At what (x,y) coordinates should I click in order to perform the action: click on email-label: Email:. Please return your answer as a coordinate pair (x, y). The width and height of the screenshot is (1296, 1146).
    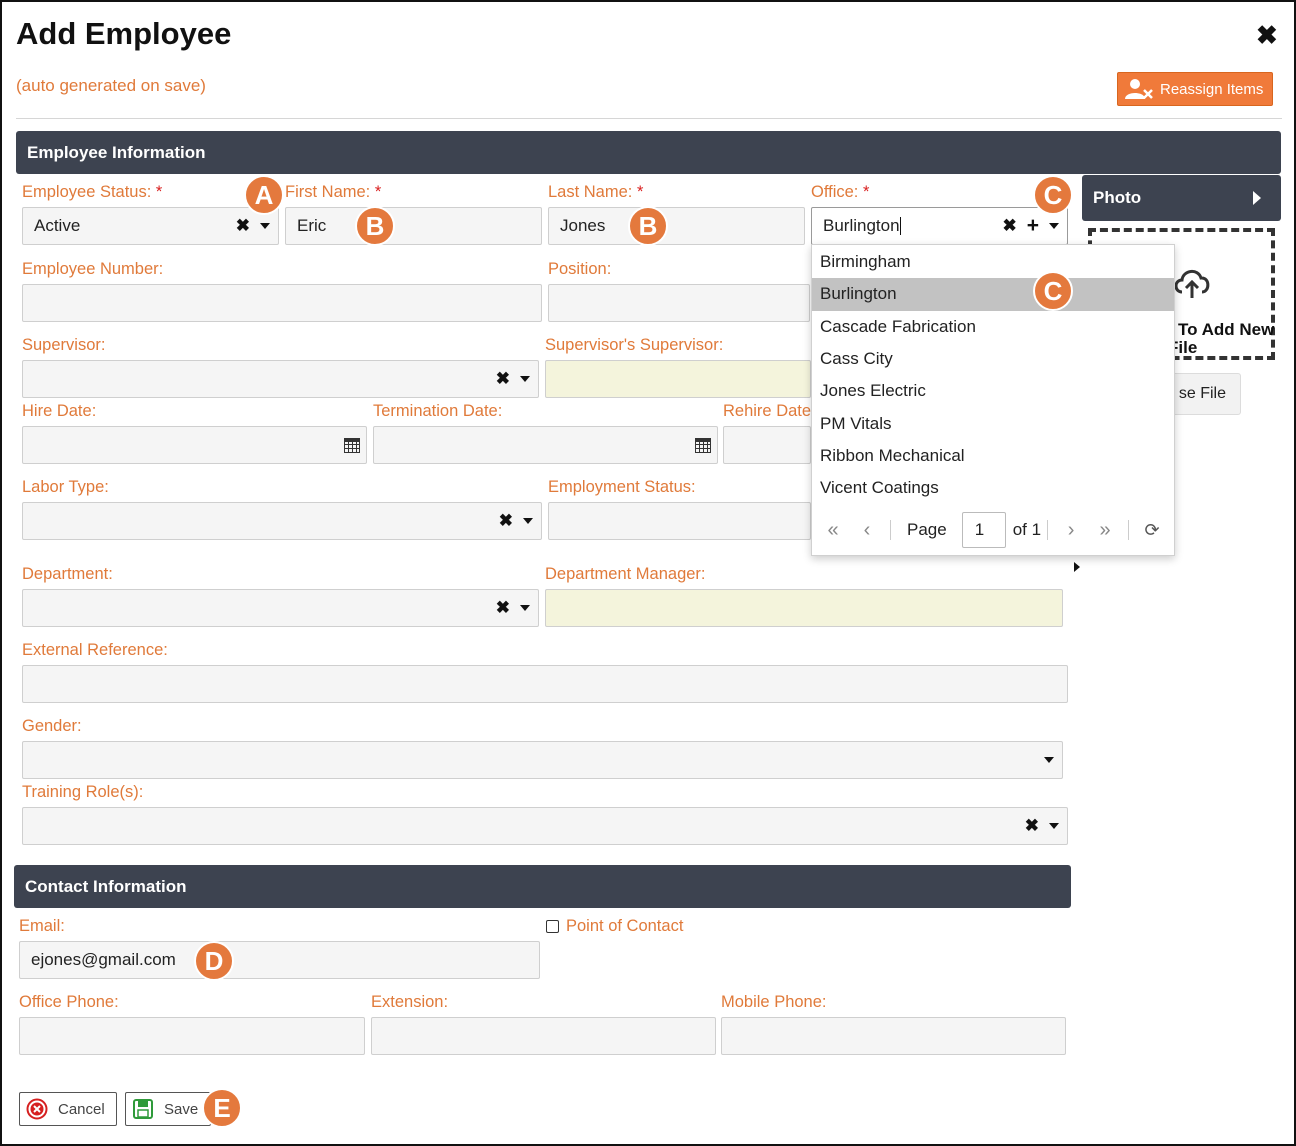
    Looking at the image, I should click on (42, 926).